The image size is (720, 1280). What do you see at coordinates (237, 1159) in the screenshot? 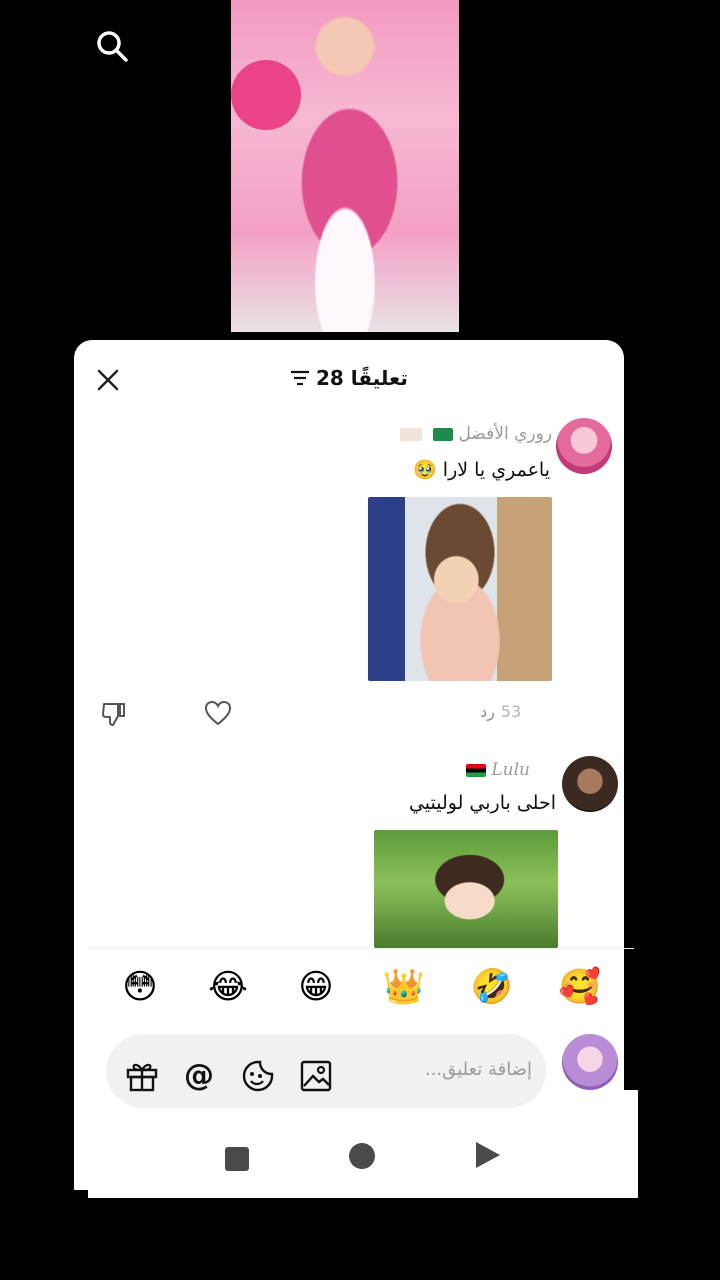
I see `recents-button` at bounding box center [237, 1159].